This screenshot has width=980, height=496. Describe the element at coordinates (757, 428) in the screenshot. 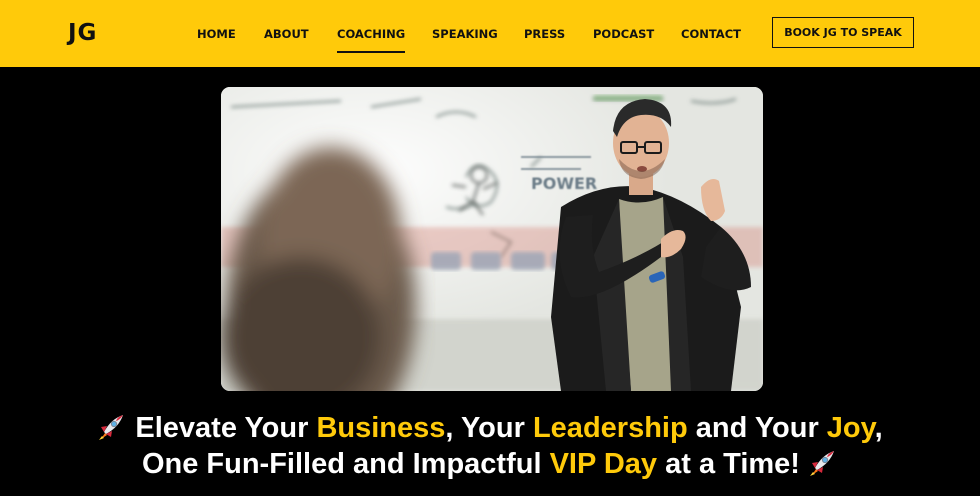

I see `headline-text-3: and Your` at that location.